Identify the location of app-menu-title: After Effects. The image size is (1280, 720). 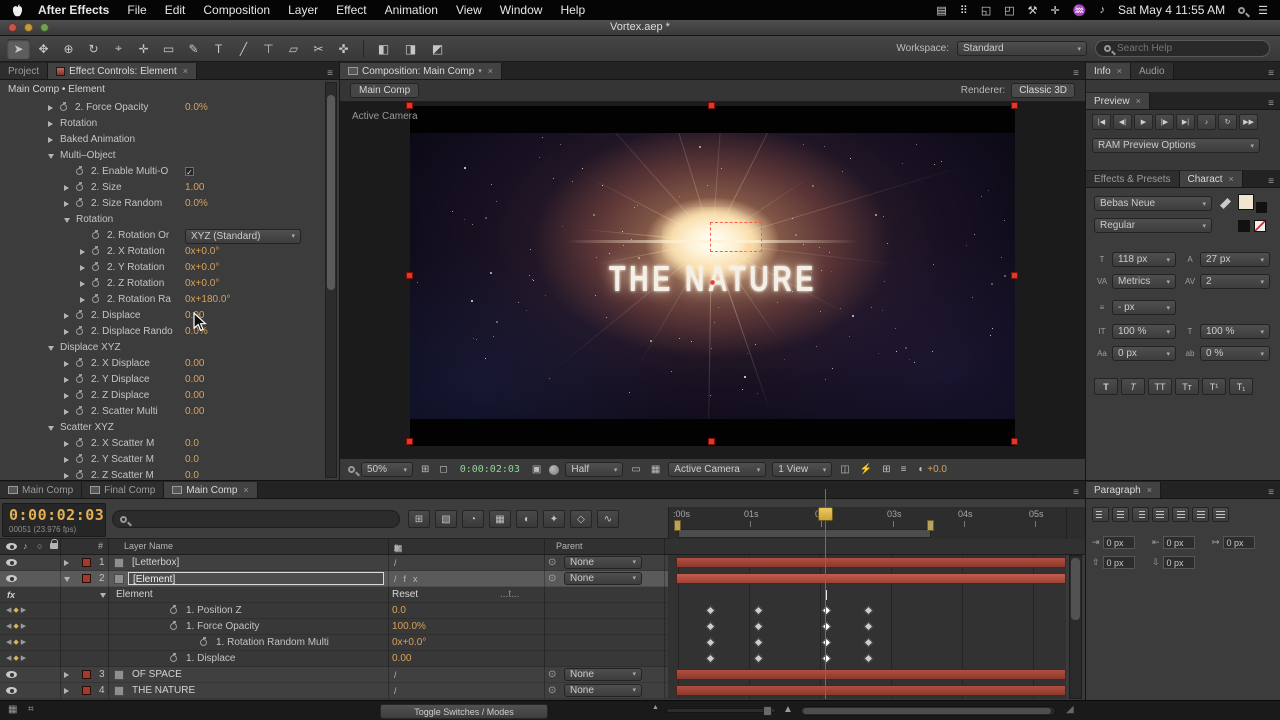
(73, 10).